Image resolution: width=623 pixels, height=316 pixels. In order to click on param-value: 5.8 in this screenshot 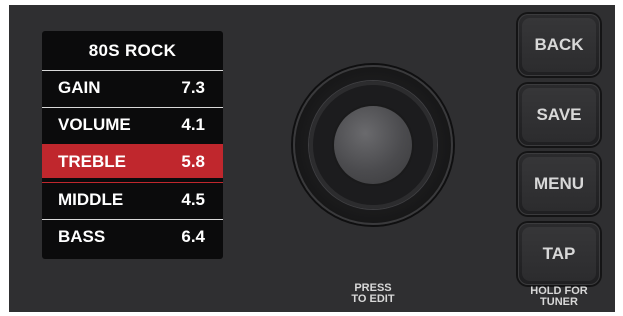, I will do `click(193, 161)`.